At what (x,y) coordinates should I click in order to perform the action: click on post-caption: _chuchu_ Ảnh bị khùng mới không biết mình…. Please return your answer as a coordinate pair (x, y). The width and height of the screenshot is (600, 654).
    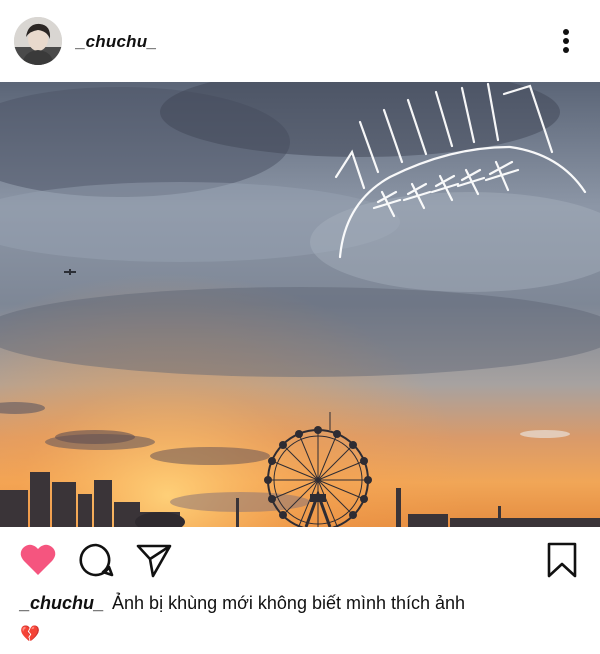
    Looking at the image, I should click on (305, 603).